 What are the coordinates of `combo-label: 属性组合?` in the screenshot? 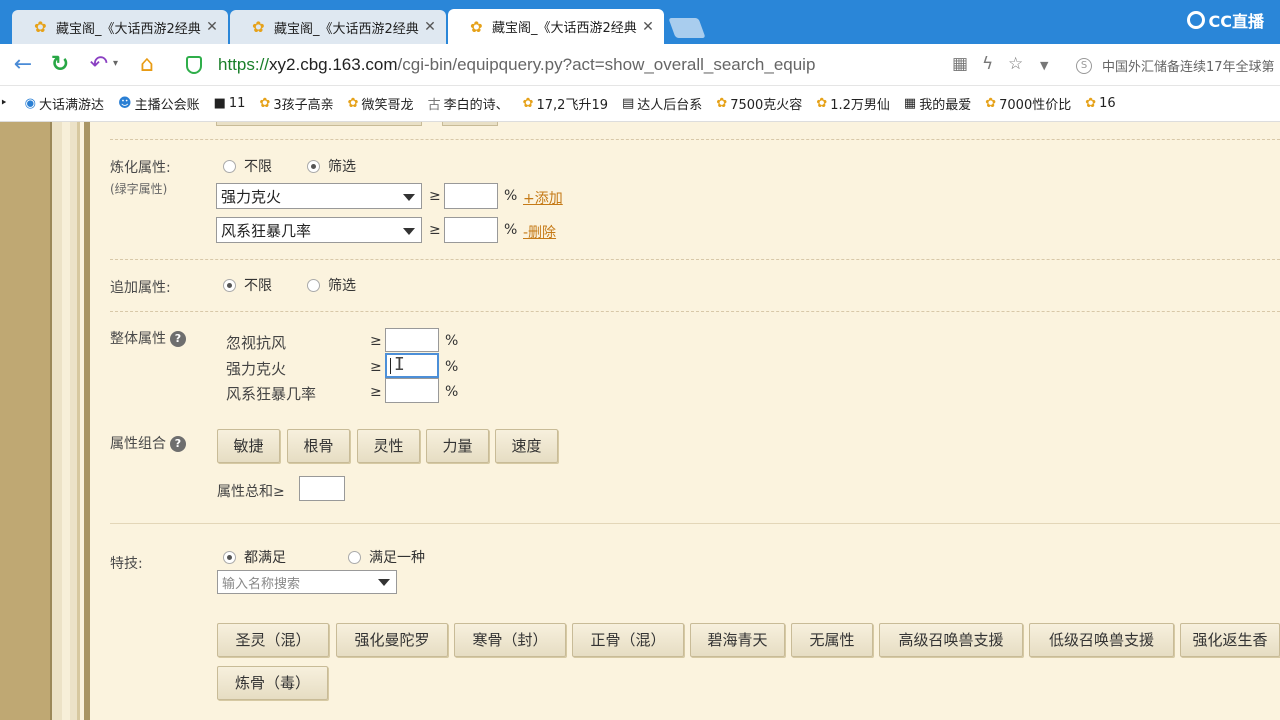 It's located at (148, 443).